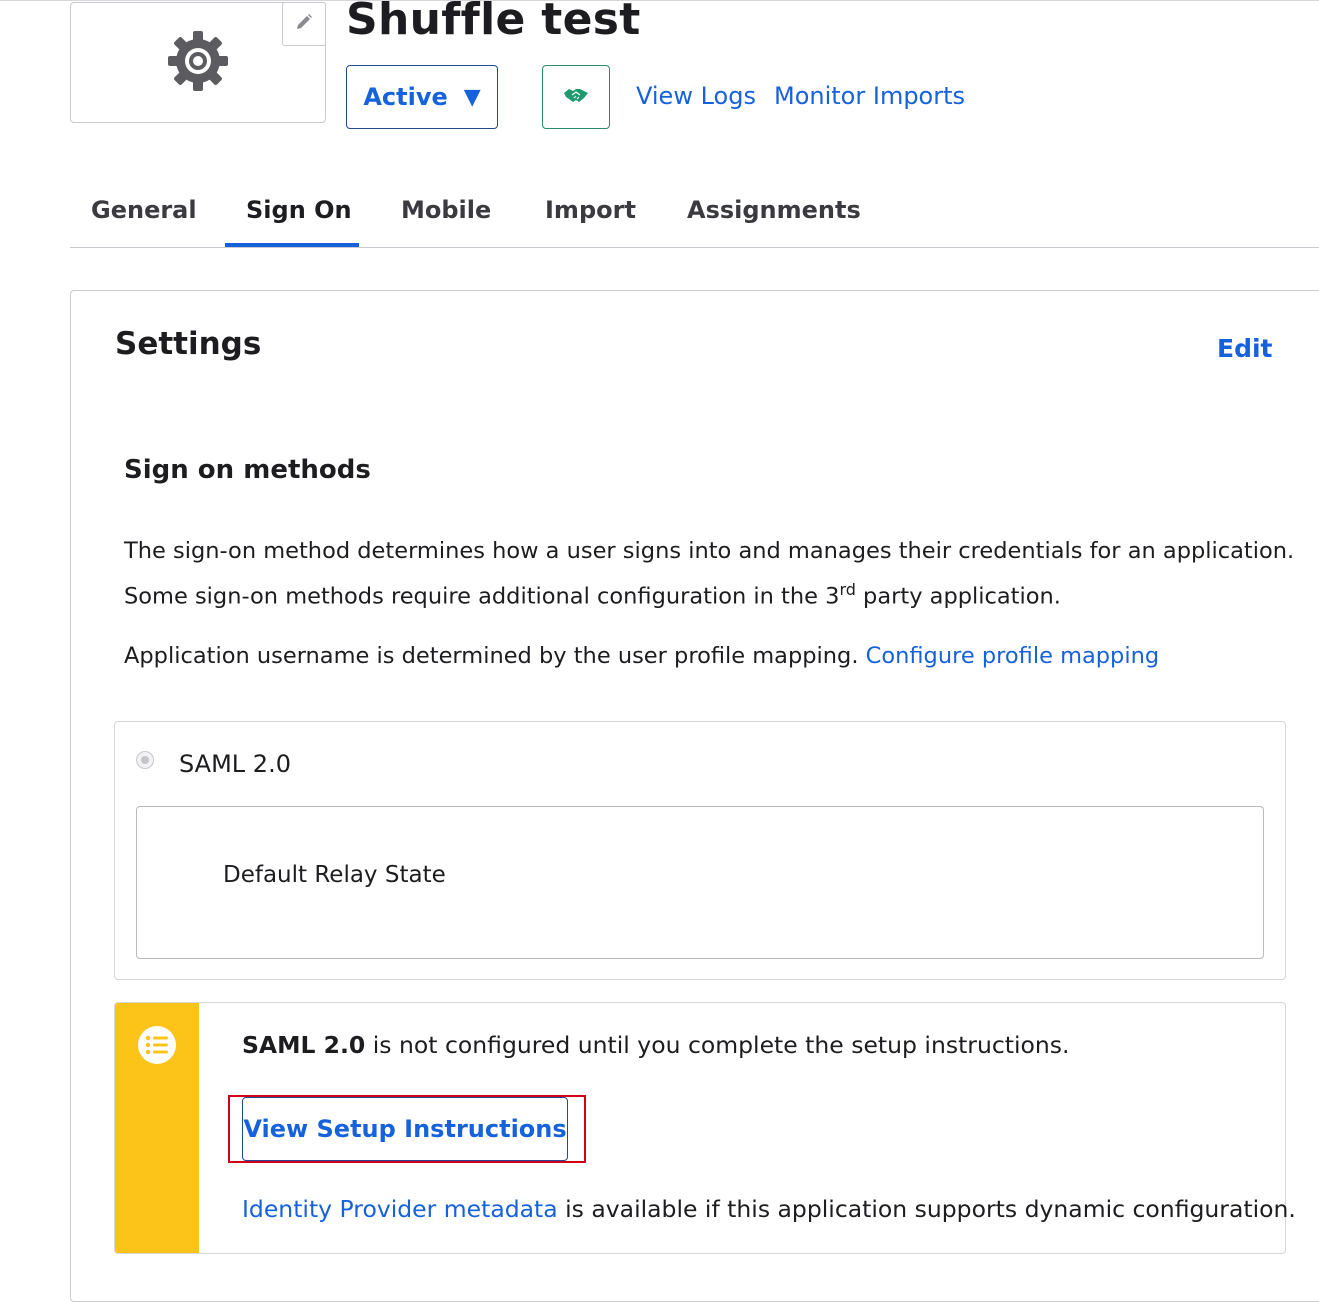 The width and height of the screenshot is (1319, 1302). What do you see at coordinates (400, 1209) in the screenshot?
I see `identity-provider-metadata-link: Identity Provider metadata` at bounding box center [400, 1209].